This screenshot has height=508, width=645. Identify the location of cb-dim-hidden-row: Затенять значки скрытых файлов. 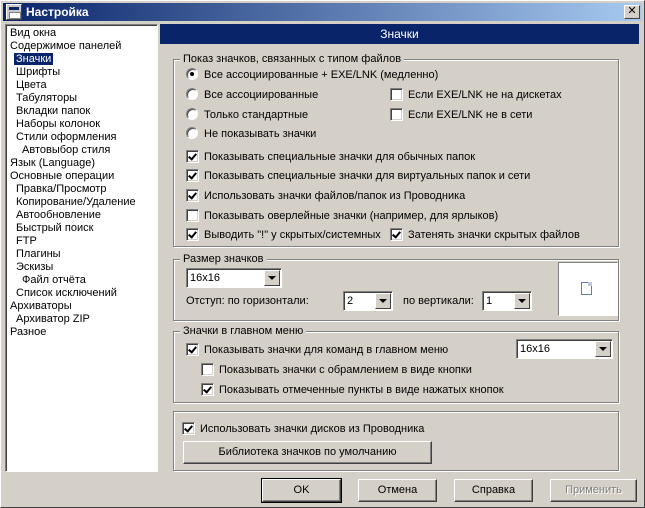
(485, 235).